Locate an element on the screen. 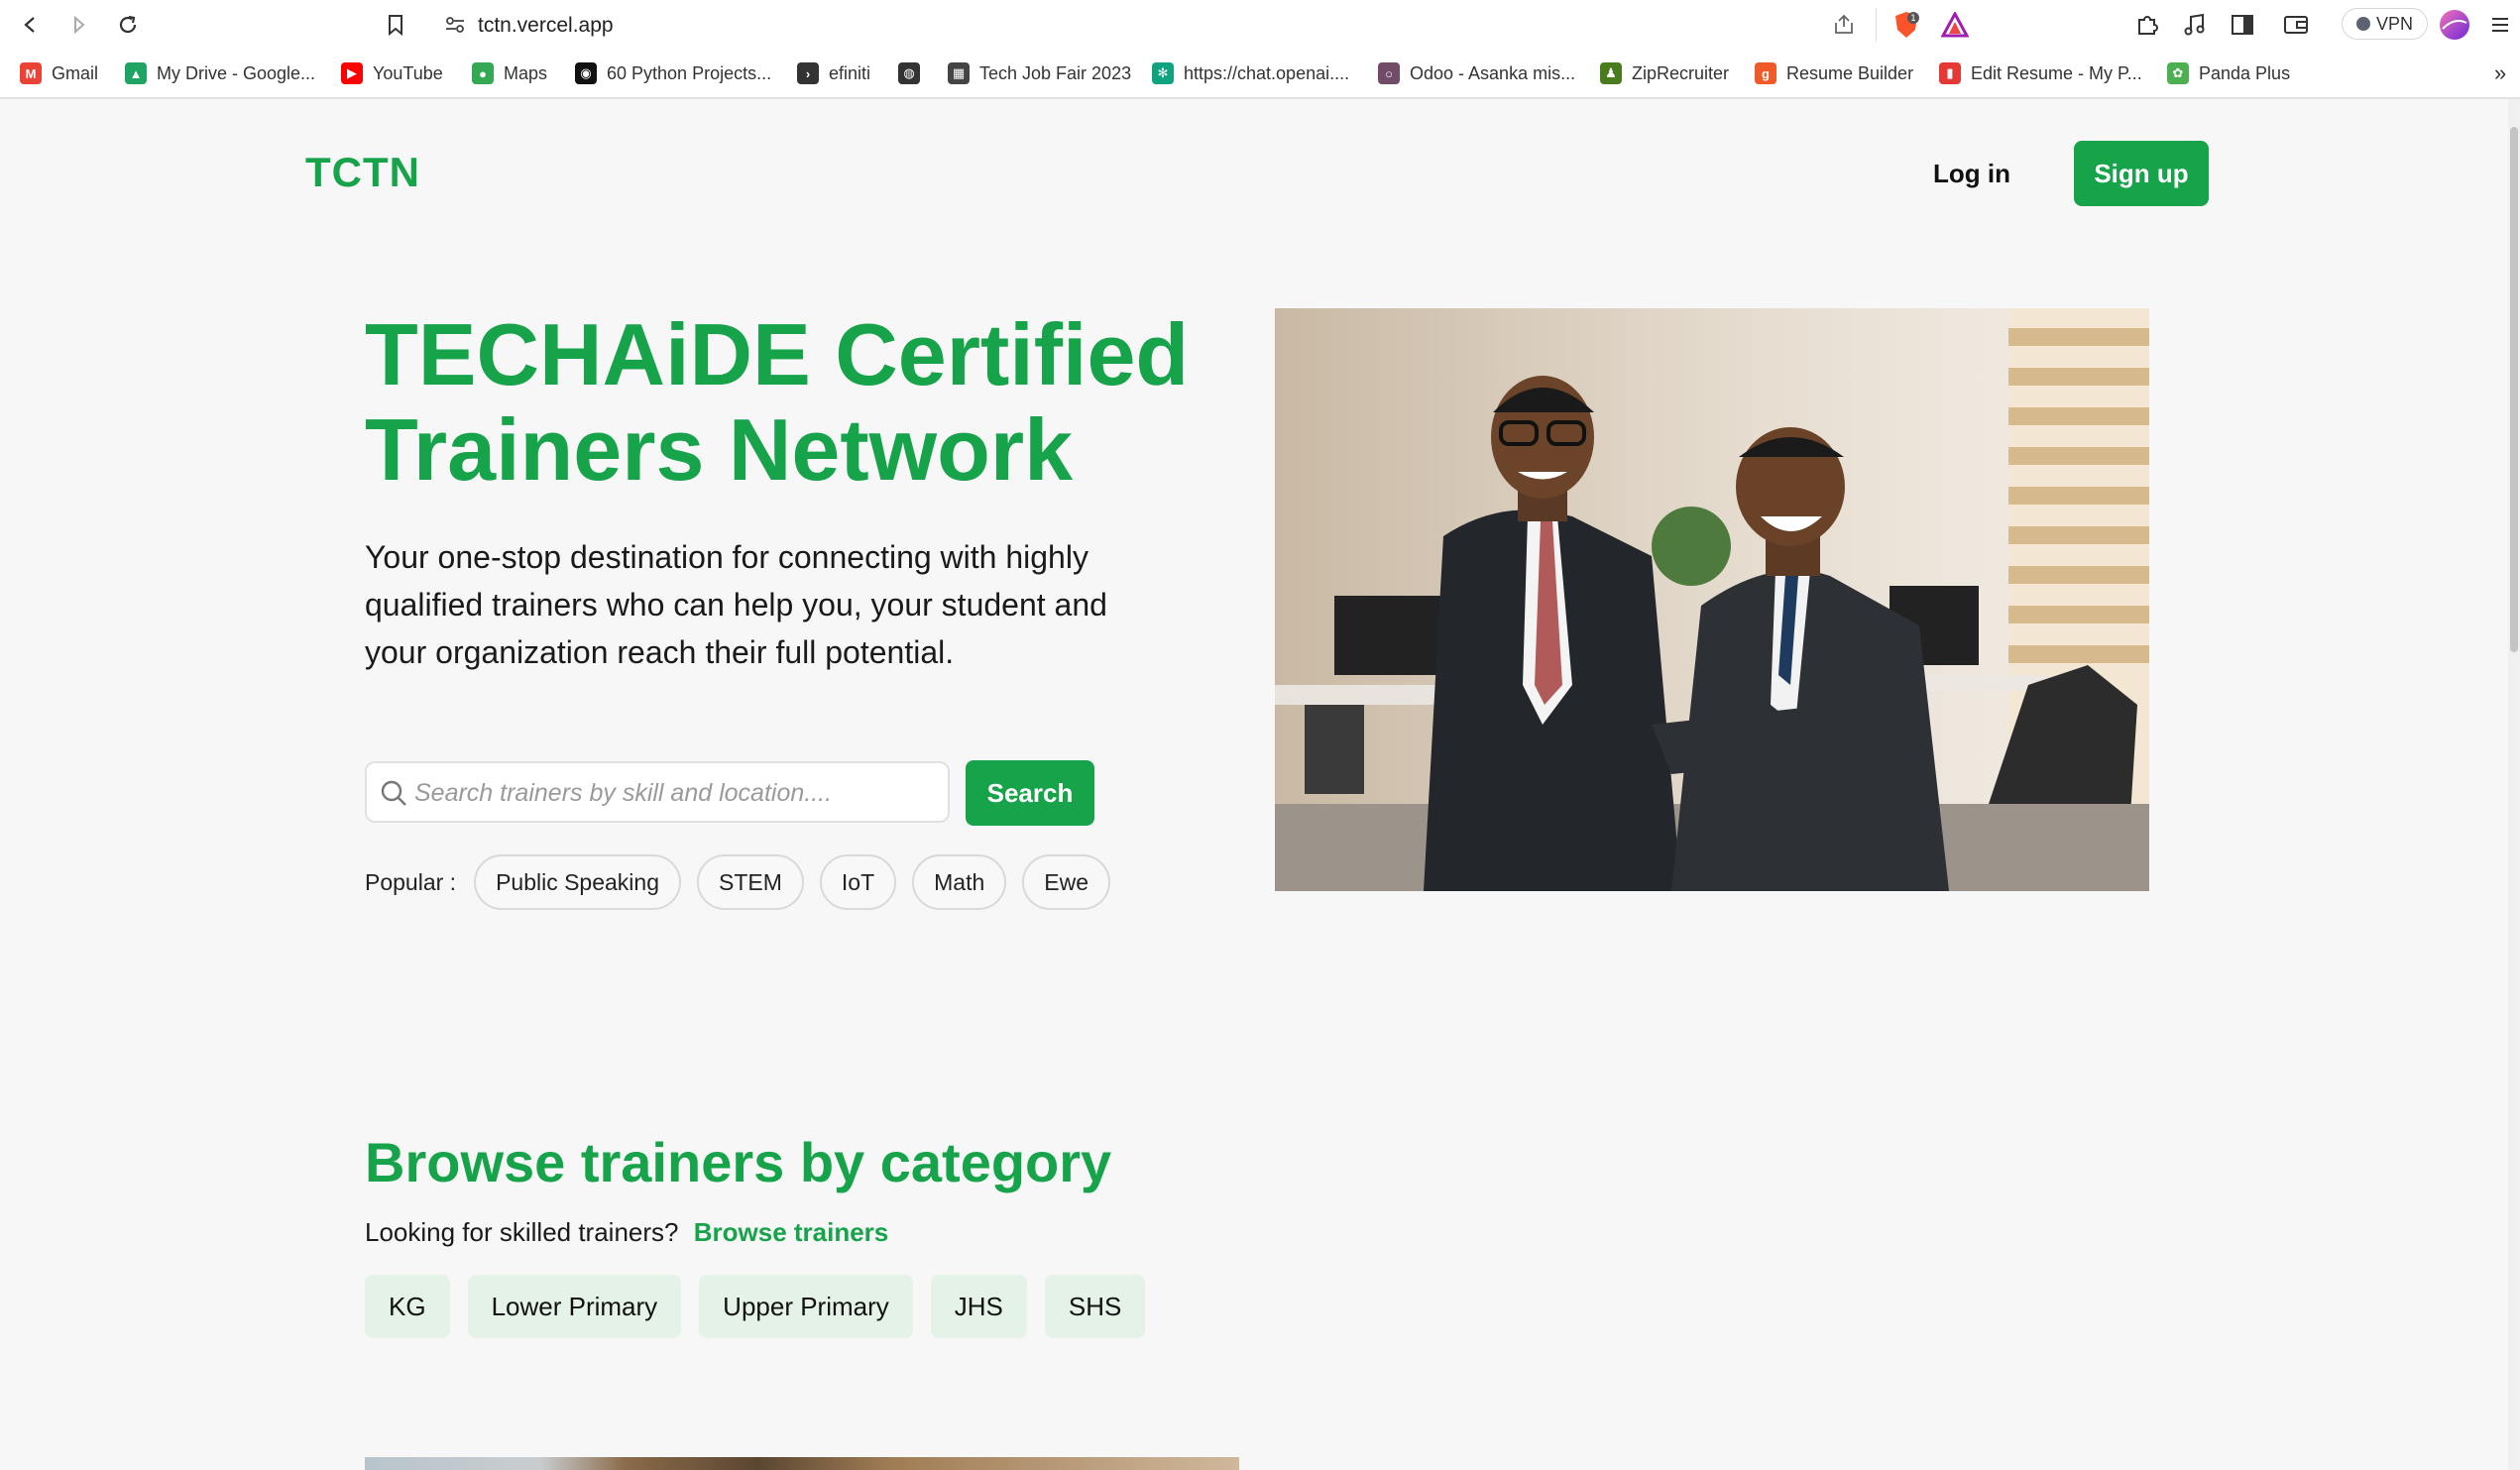 Image resolution: width=2520 pixels, height=1470 pixels. search-input is located at coordinates (677, 793).